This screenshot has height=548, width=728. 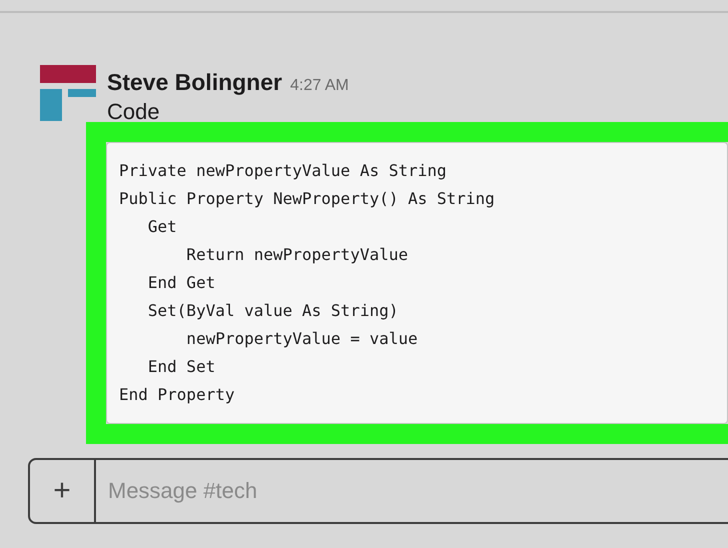 What do you see at coordinates (181, 283) in the screenshot?
I see `code-line: End Get` at bounding box center [181, 283].